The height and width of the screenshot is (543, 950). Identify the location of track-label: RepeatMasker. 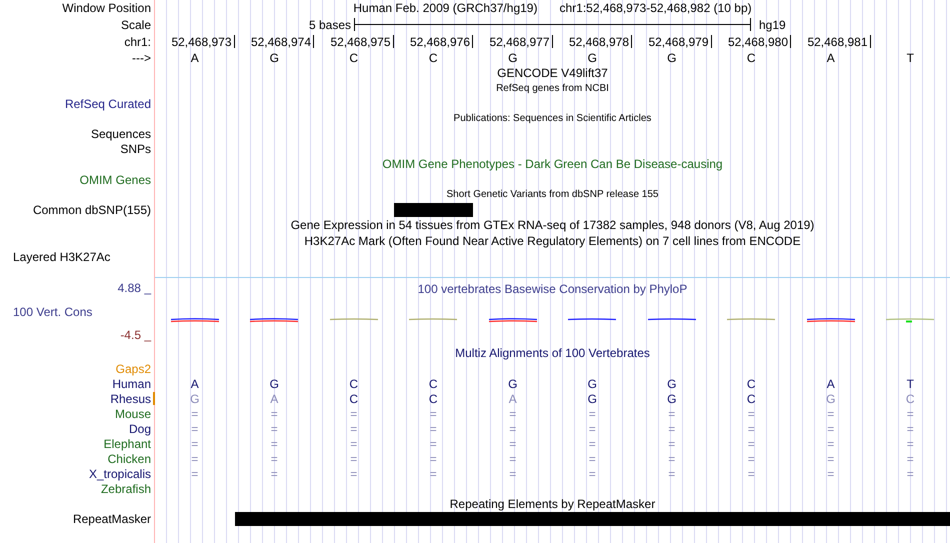
(111, 518).